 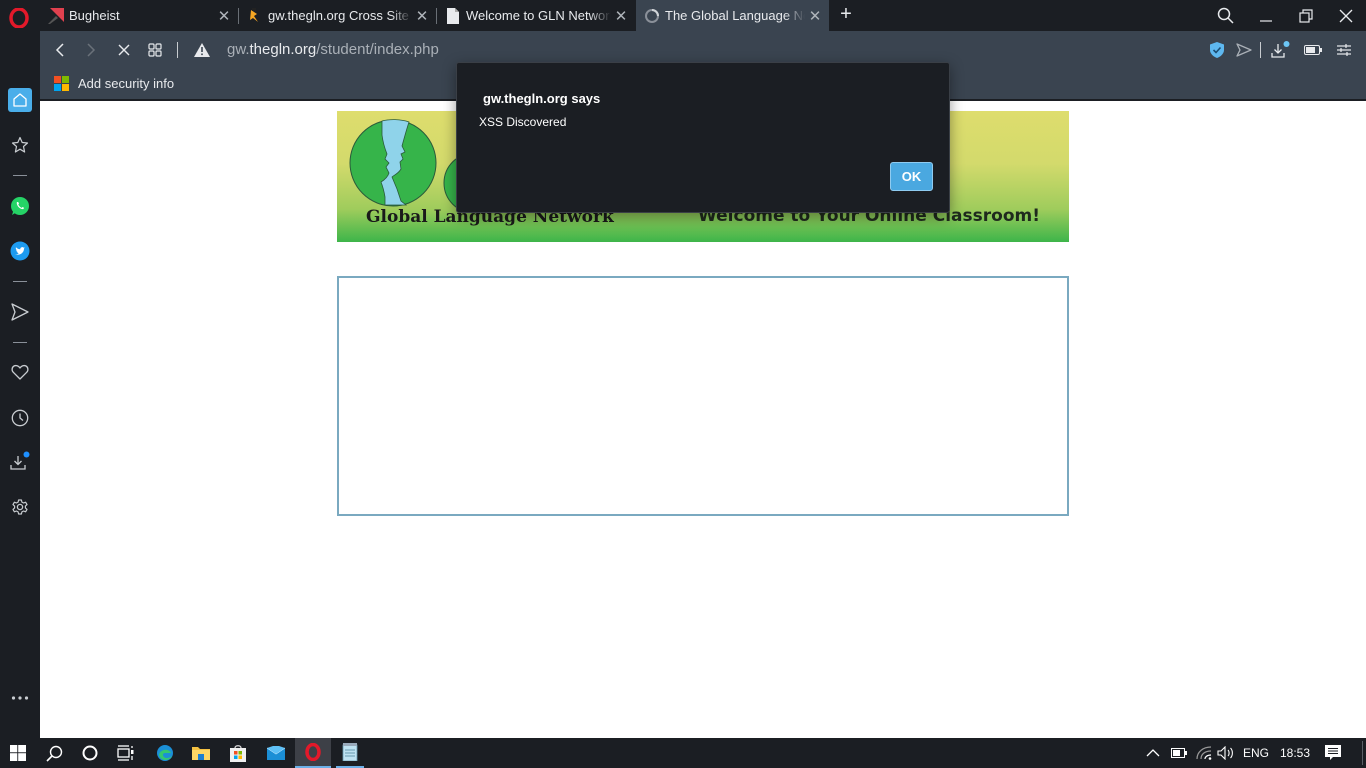 What do you see at coordinates (20, 507) in the screenshot?
I see `sidebar-settings-gear-icon` at bounding box center [20, 507].